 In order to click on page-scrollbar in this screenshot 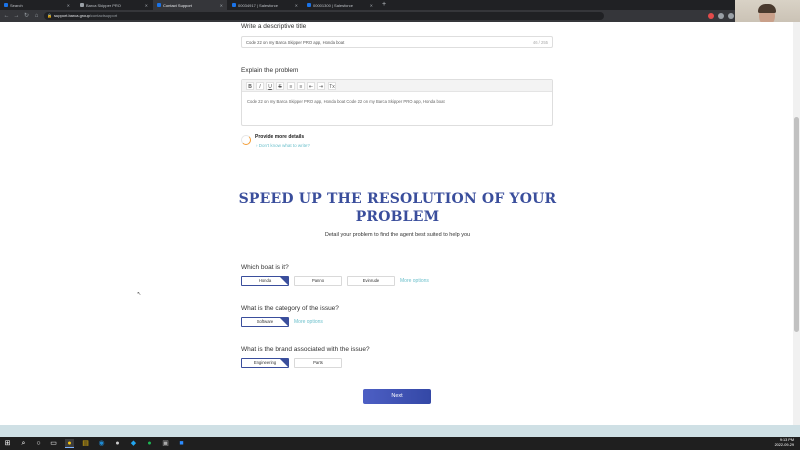, I will do `click(796, 223)`.